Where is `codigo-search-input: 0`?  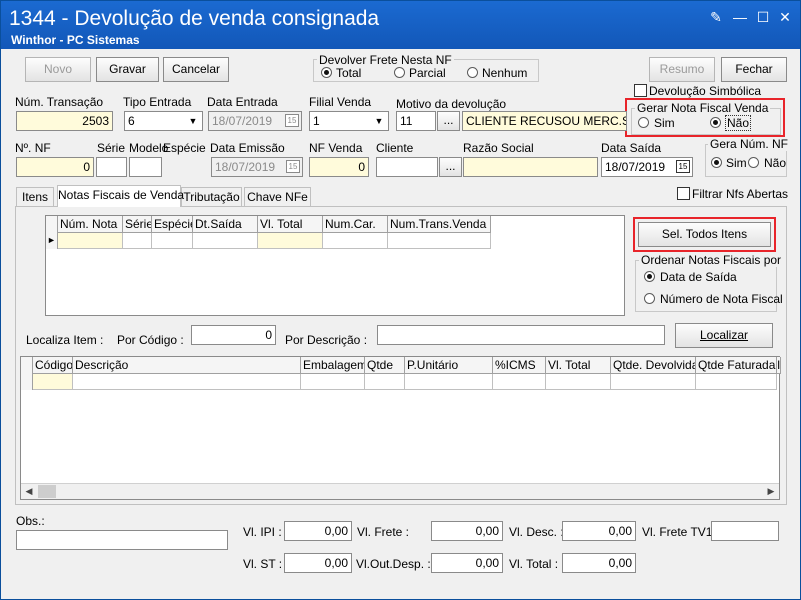
codigo-search-input: 0 is located at coordinates (233, 335).